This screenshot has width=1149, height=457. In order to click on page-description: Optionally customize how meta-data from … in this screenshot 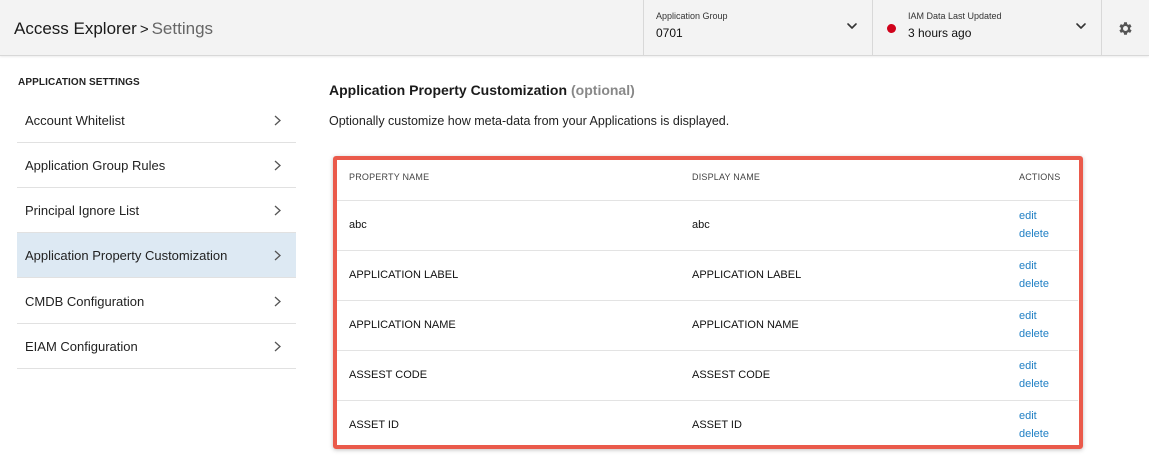, I will do `click(529, 121)`.